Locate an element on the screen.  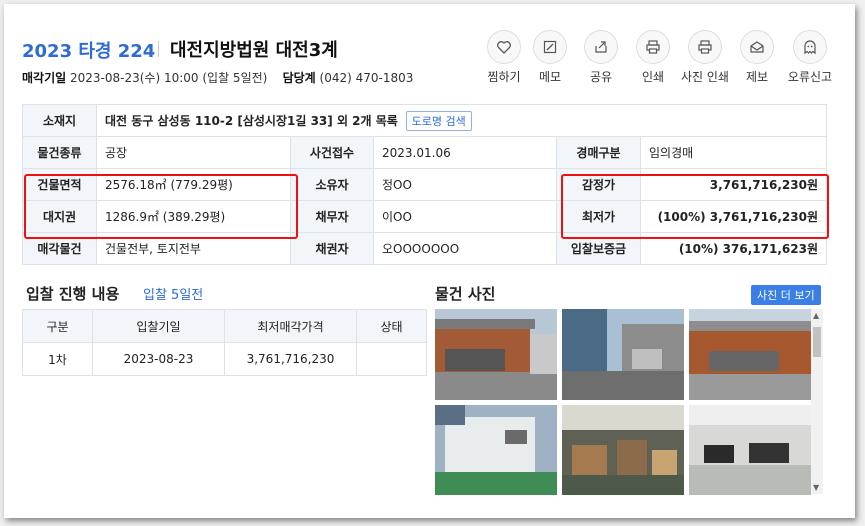
creditor-label: 채권자 is located at coordinates (332, 248).